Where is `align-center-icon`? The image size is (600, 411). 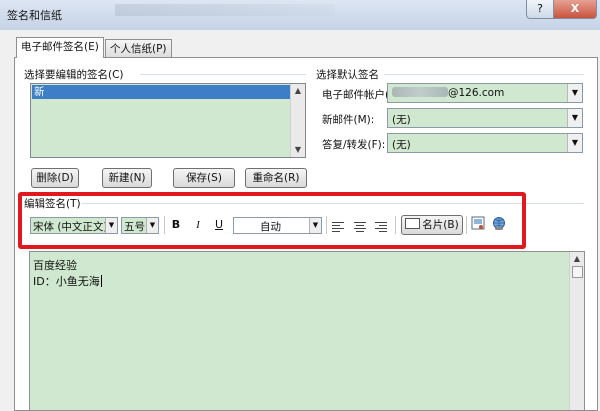
align-center-icon is located at coordinates (360, 227).